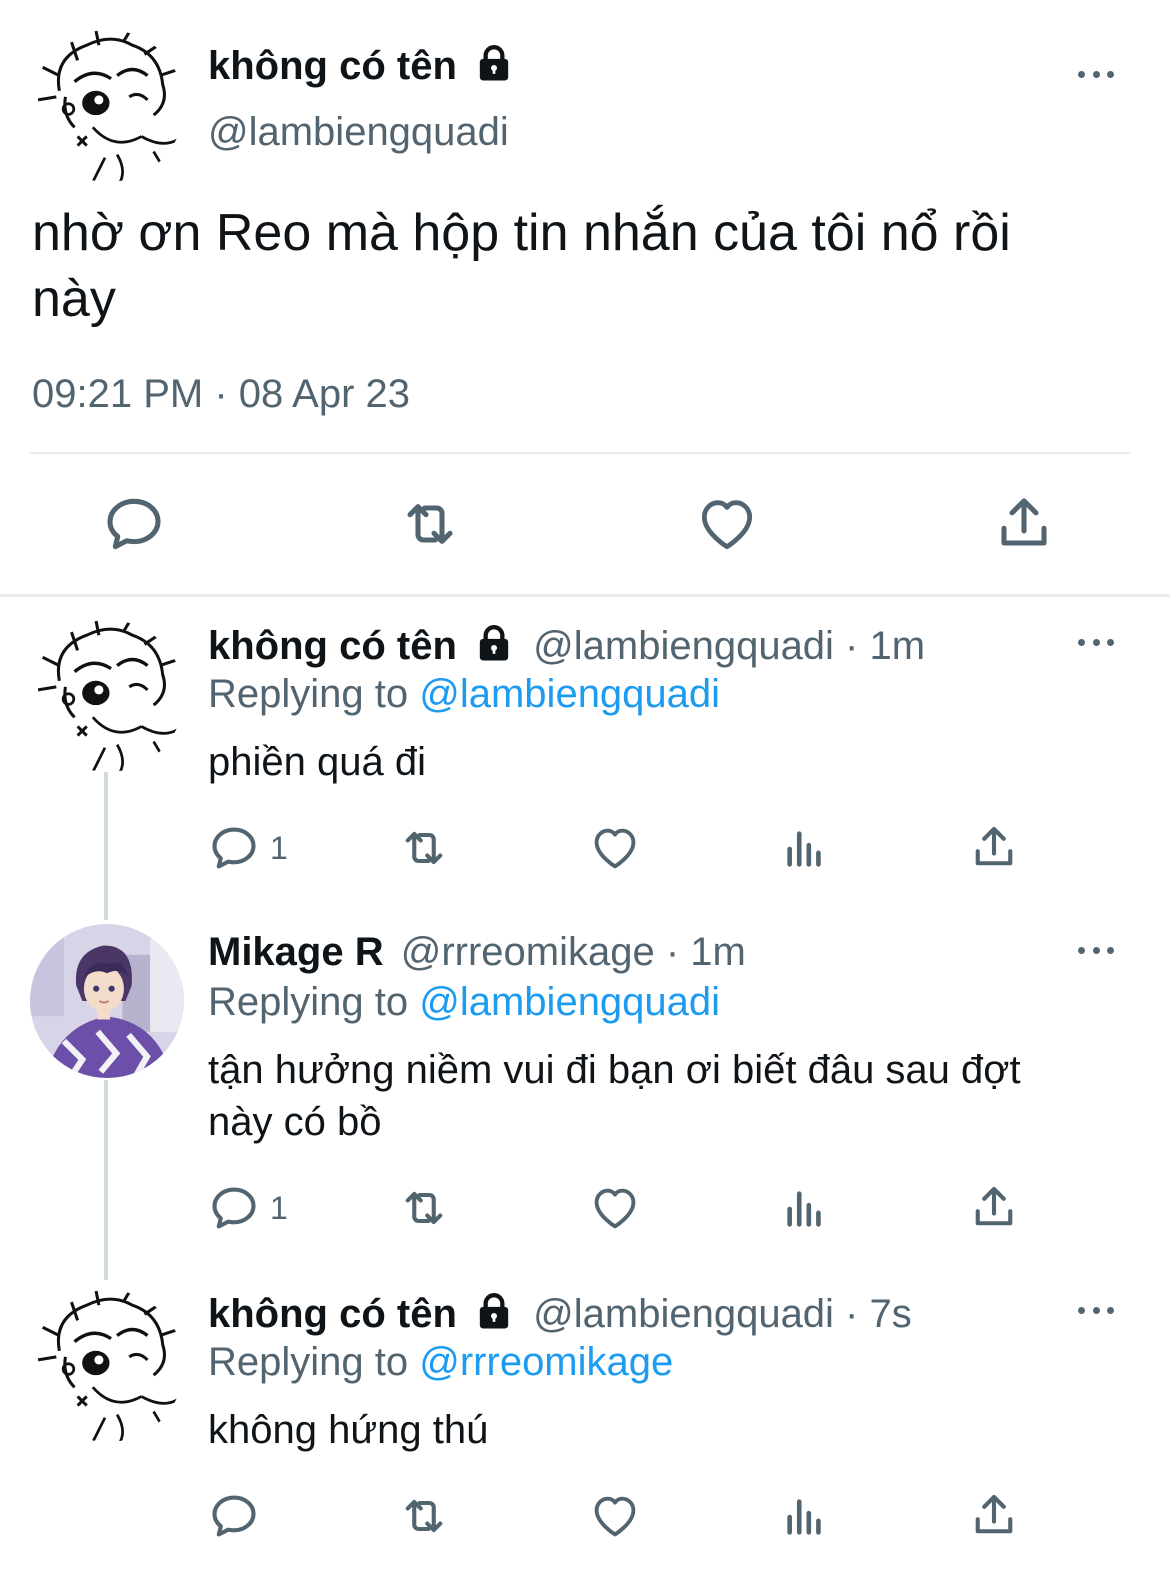 The height and width of the screenshot is (1584, 1170). I want to click on handle-time: @lambiengquadi · 1m, so click(729, 646).